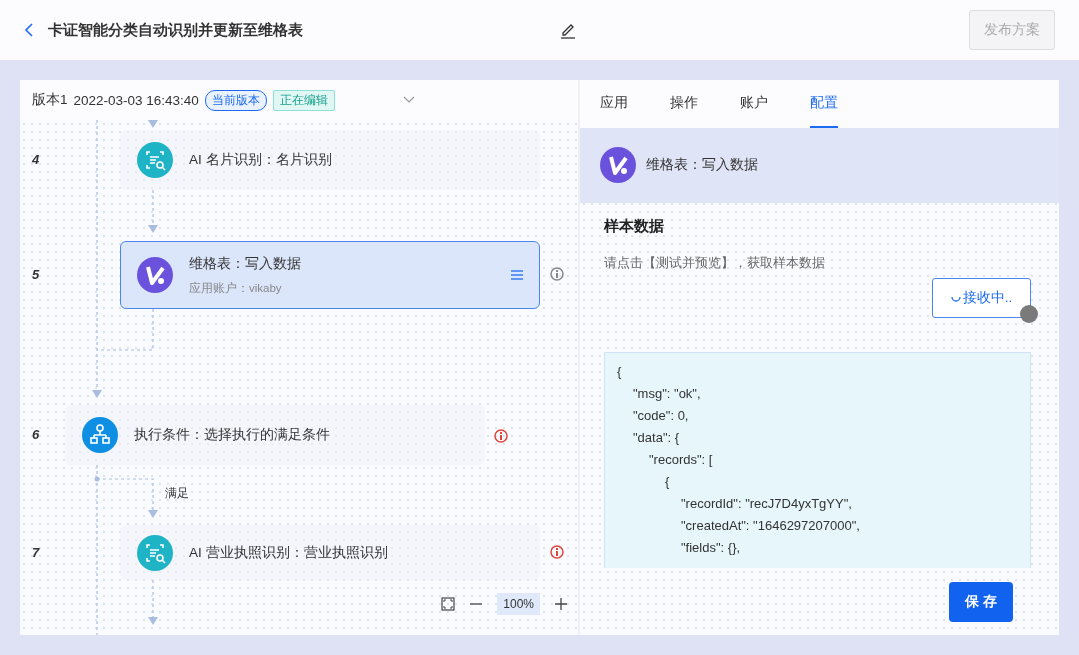 The height and width of the screenshot is (655, 1079). What do you see at coordinates (236, 288) in the screenshot?
I see `step-account: 应用账户：vikaby` at bounding box center [236, 288].